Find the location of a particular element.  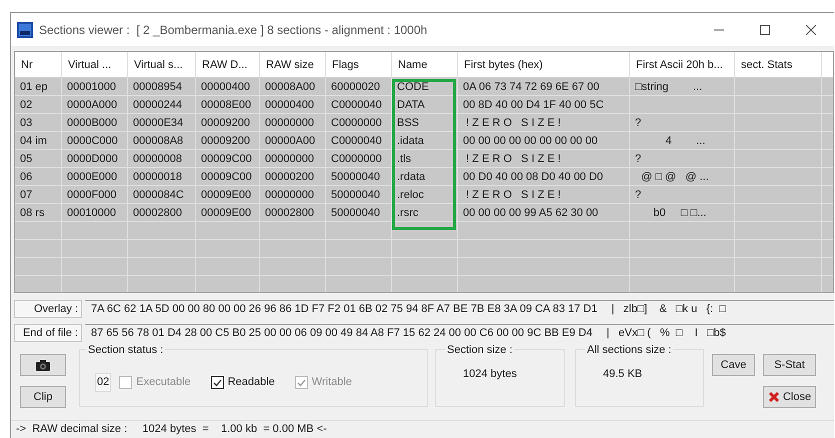

table-cell: .rsrc is located at coordinates (425, 213).